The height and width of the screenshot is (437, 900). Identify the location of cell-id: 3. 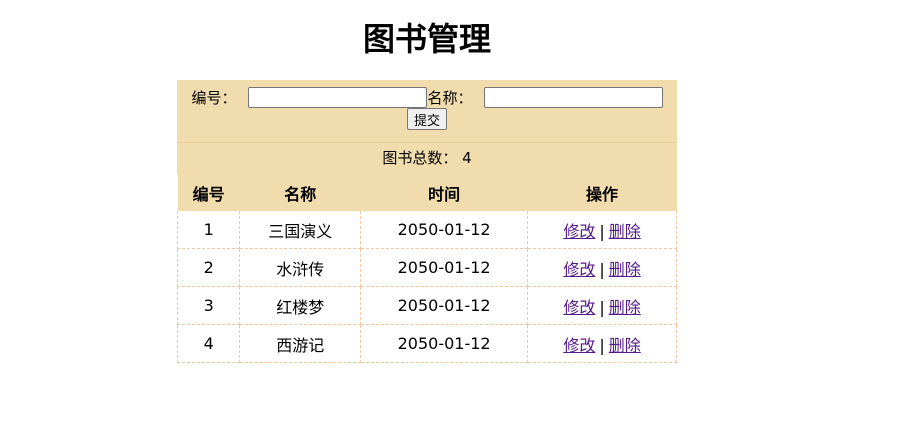
(208, 305).